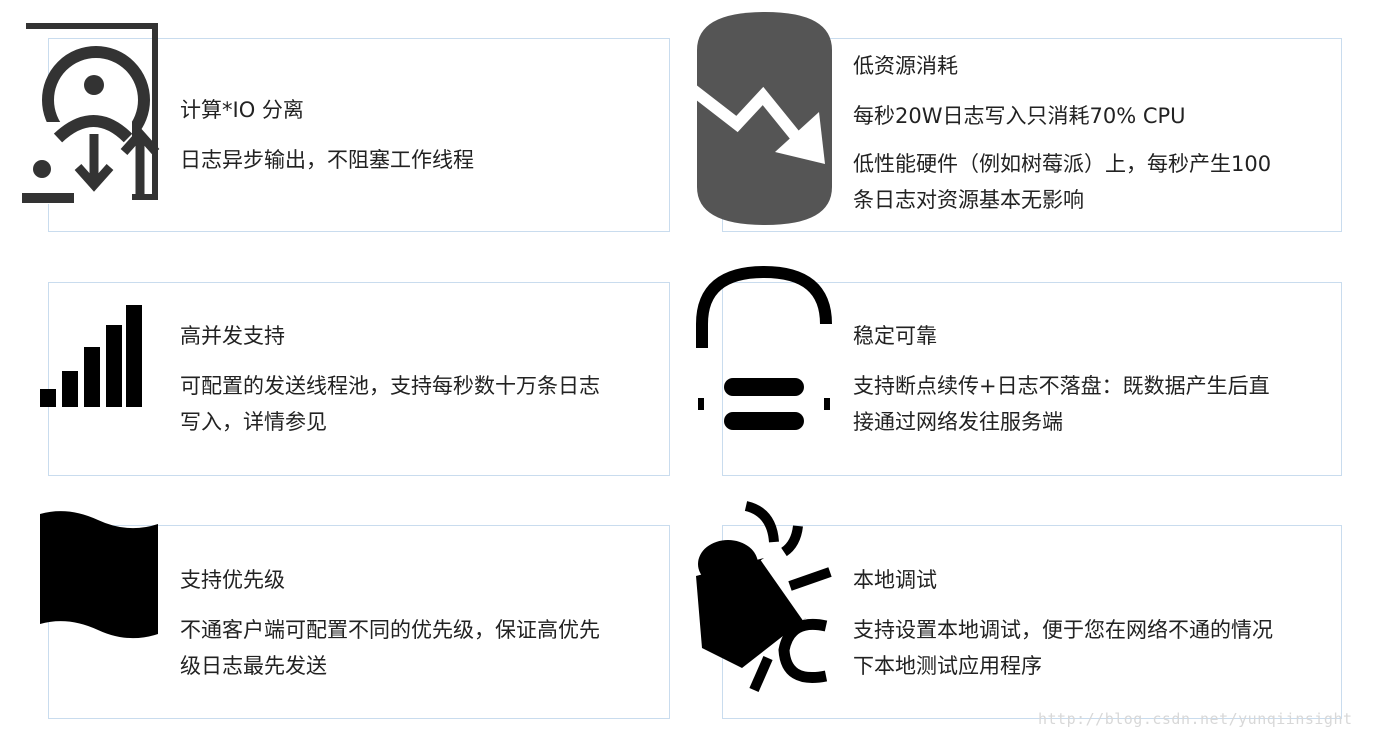  I want to click on feature-description-line: 支持设置本地调试，便于您在网络不通的情况, so click(1063, 630).